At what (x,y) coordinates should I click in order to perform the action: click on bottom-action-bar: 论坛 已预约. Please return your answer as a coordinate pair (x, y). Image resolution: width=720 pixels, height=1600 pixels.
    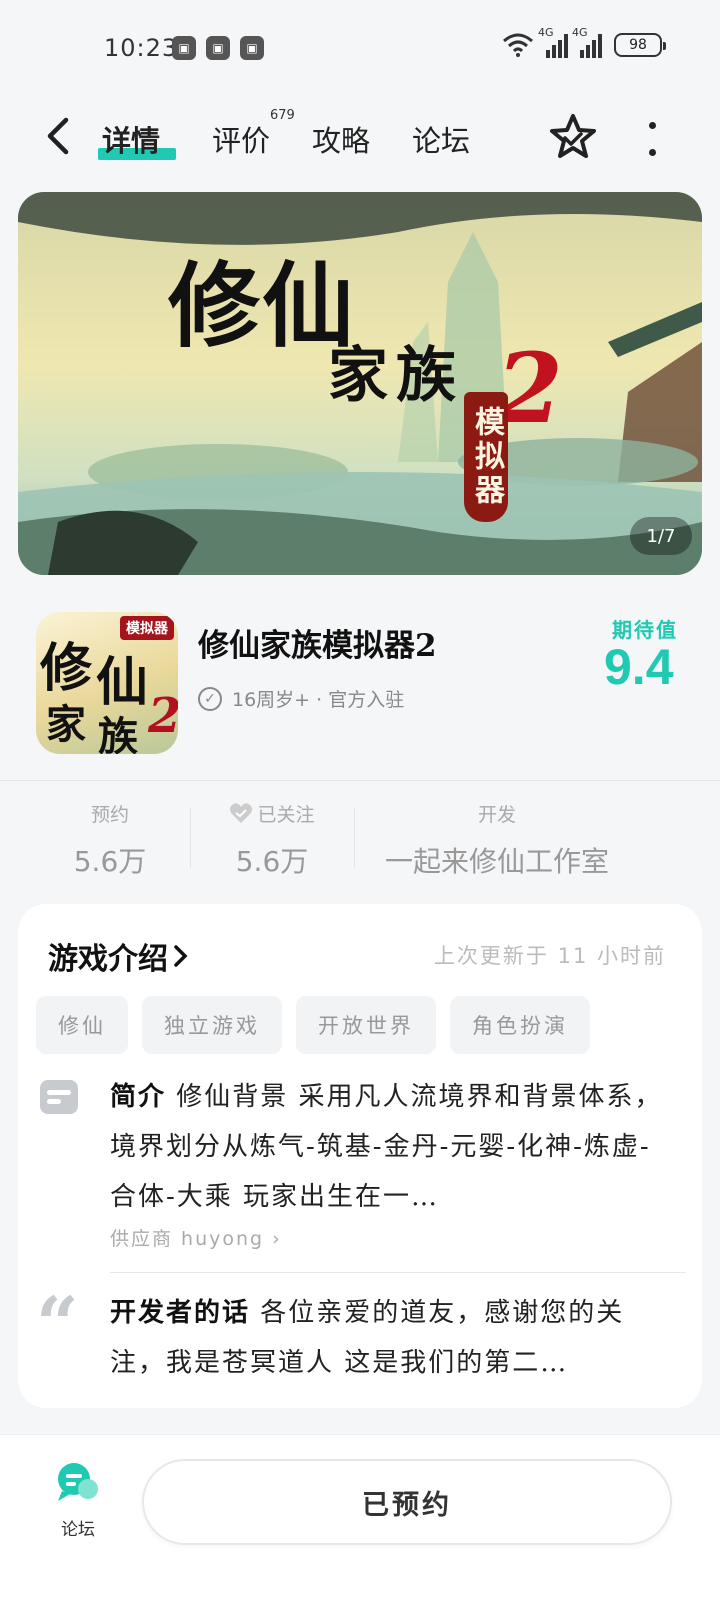
    Looking at the image, I should click on (360, 1517).